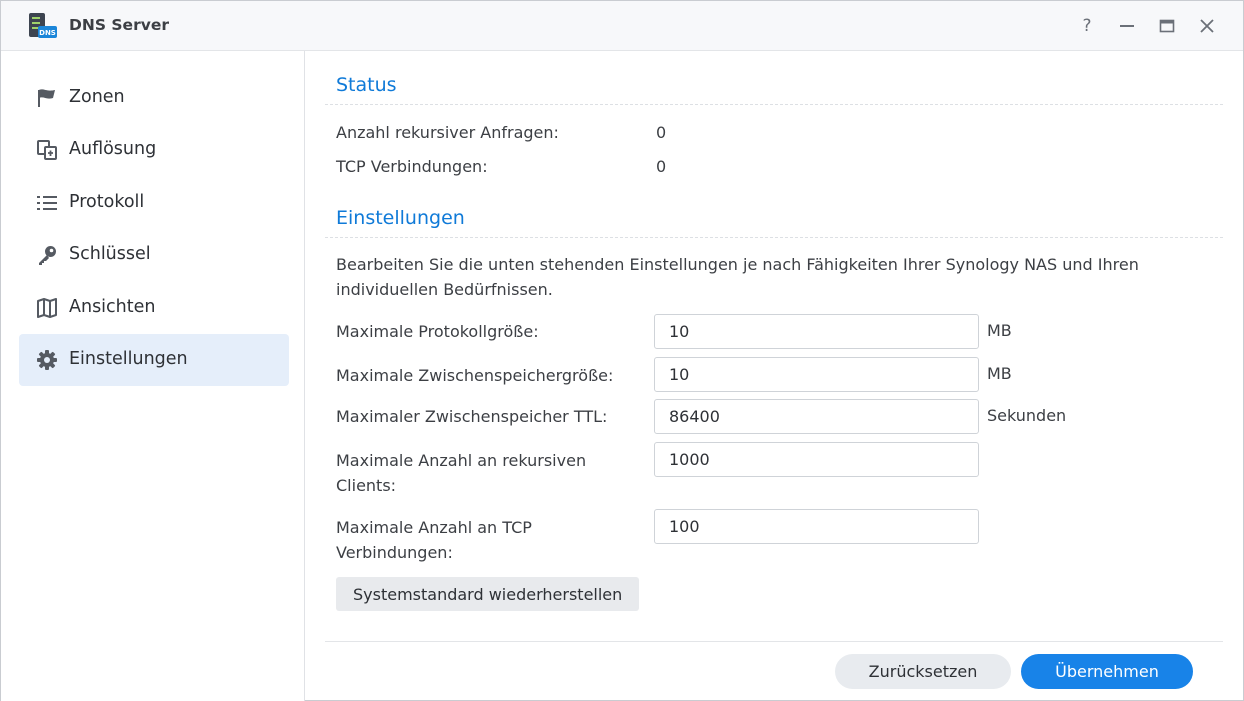  What do you see at coordinates (437, 331) in the screenshot?
I see `field-label: Maximale Protokollgröße:` at bounding box center [437, 331].